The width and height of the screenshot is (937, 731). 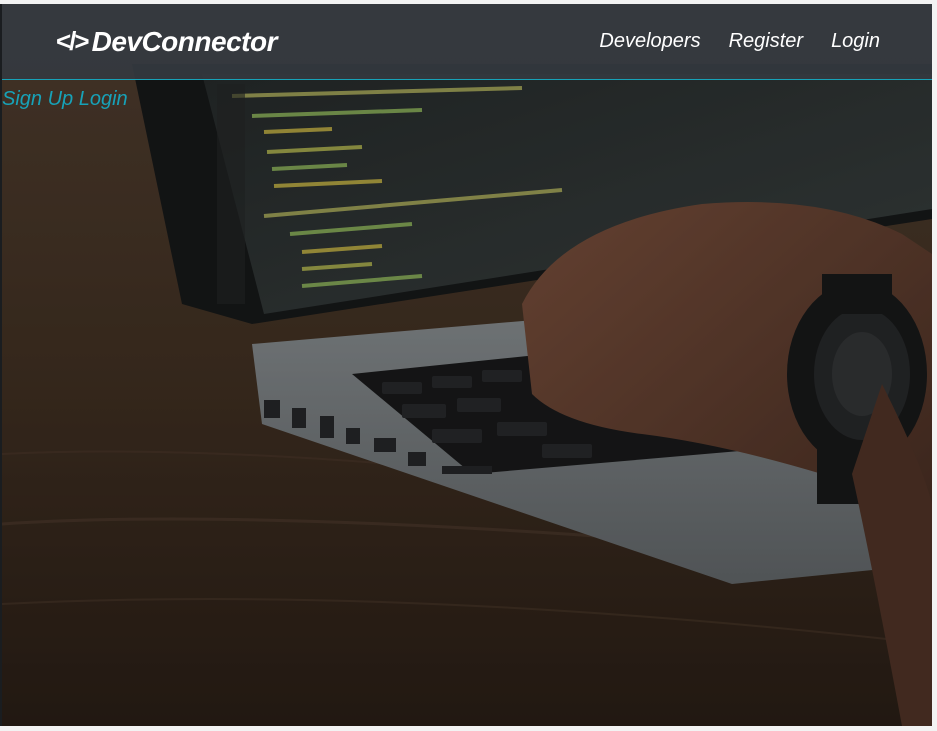 I want to click on nav-links: Developers Register Login, so click(x=739, y=41).